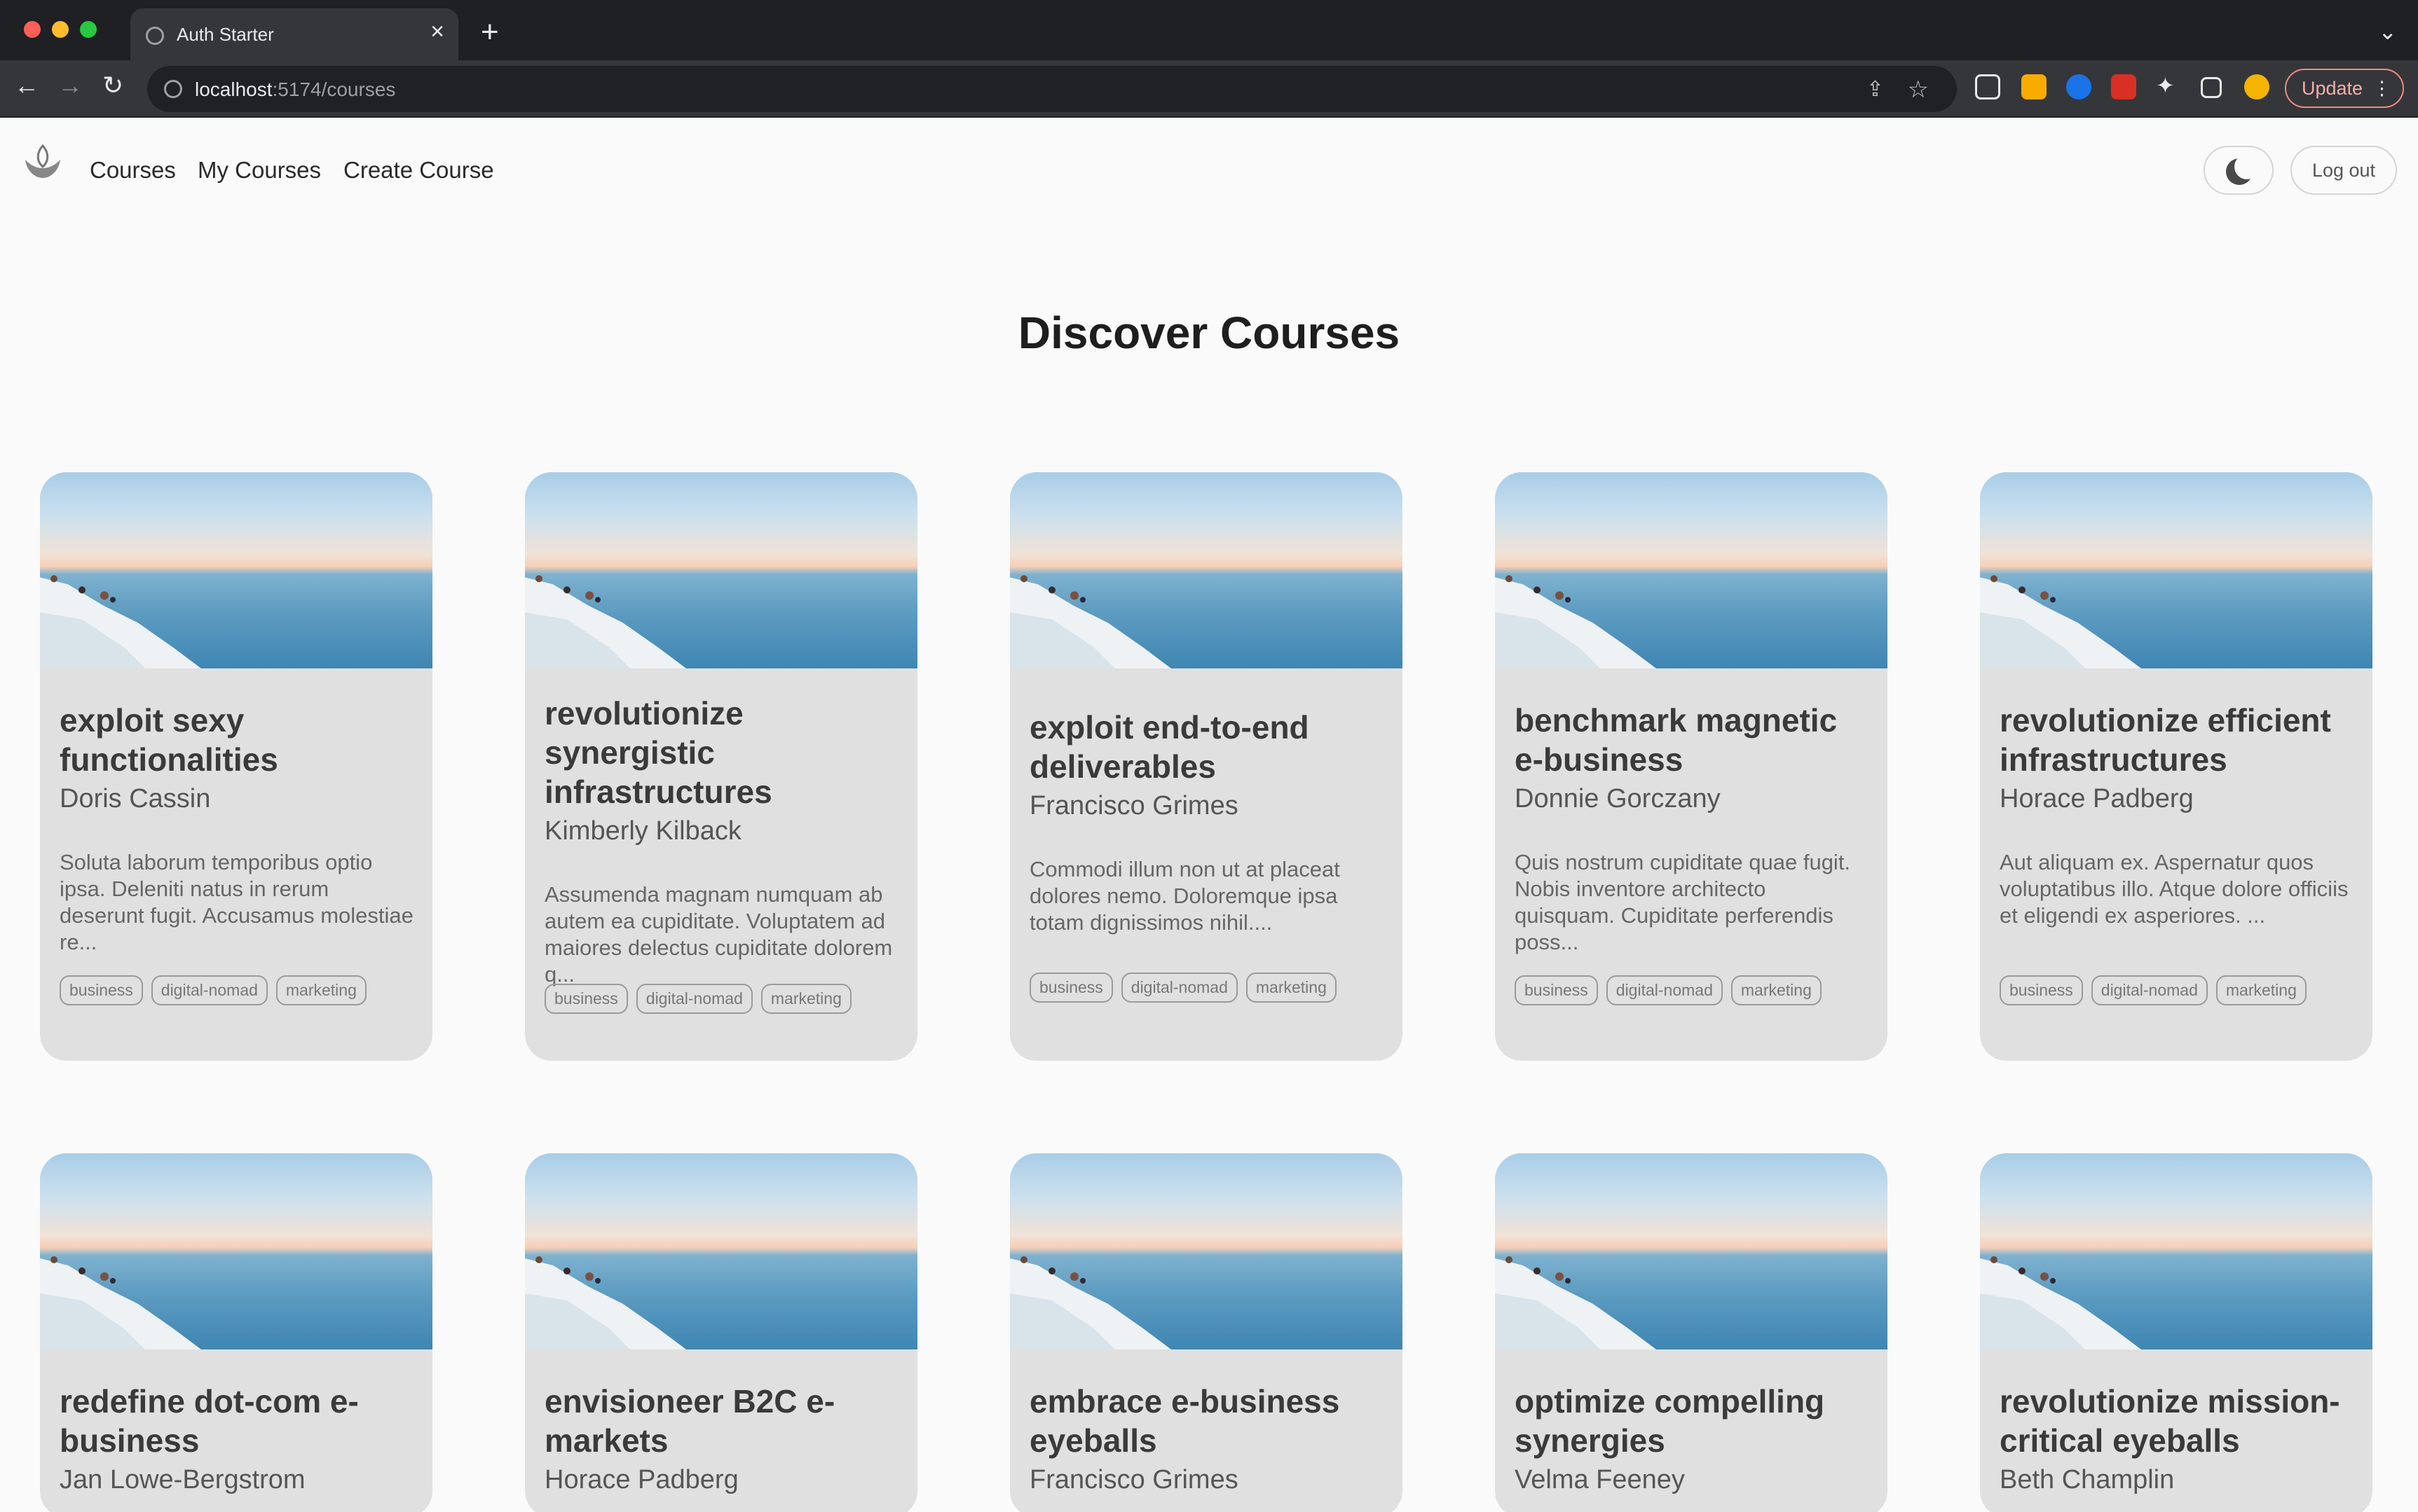 The width and height of the screenshot is (2418, 1512). Describe the element at coordinates (173, 89) in the screenshot. I see `info-icon` at that location.